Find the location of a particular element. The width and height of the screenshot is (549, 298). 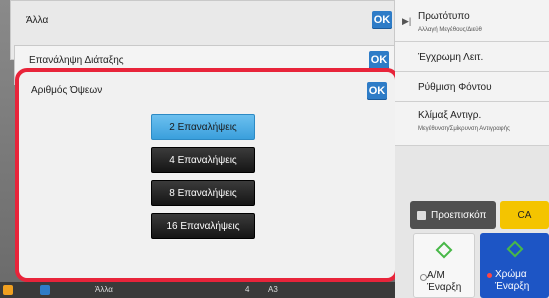

repeat-4-button: 4 Επαναλήψεις is located at coordinates (203, 160).